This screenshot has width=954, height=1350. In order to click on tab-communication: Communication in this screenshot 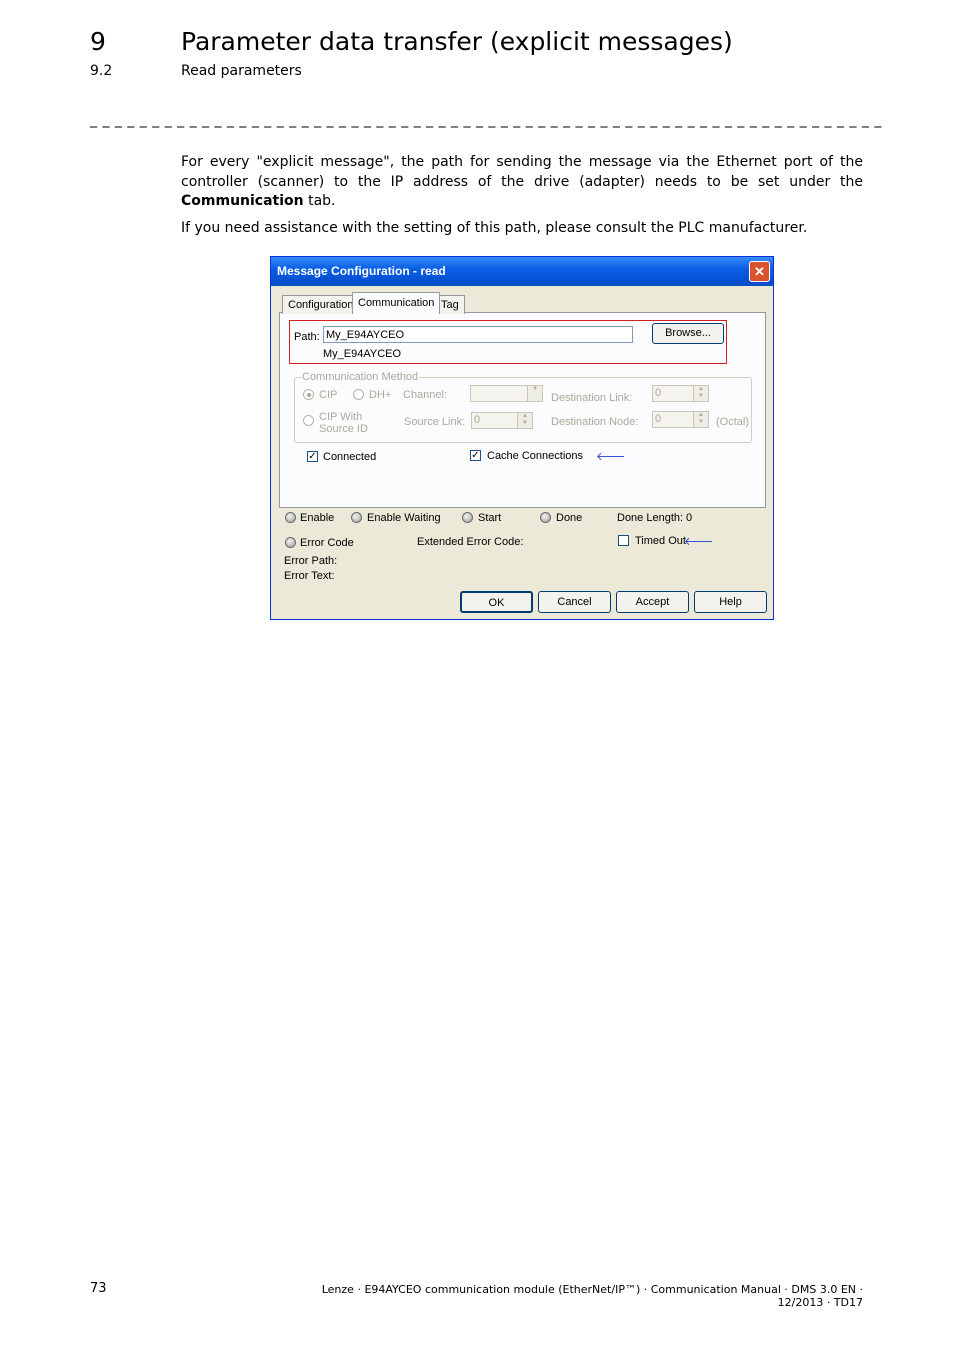, I will do `click(396, 303)`.